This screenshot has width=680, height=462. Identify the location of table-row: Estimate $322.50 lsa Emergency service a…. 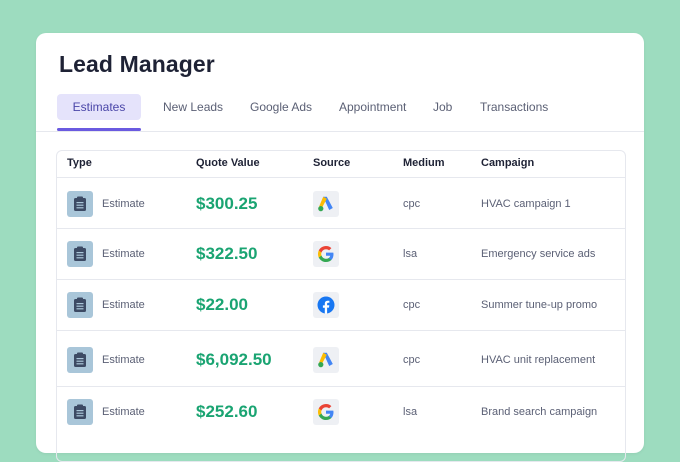
(341, 254).